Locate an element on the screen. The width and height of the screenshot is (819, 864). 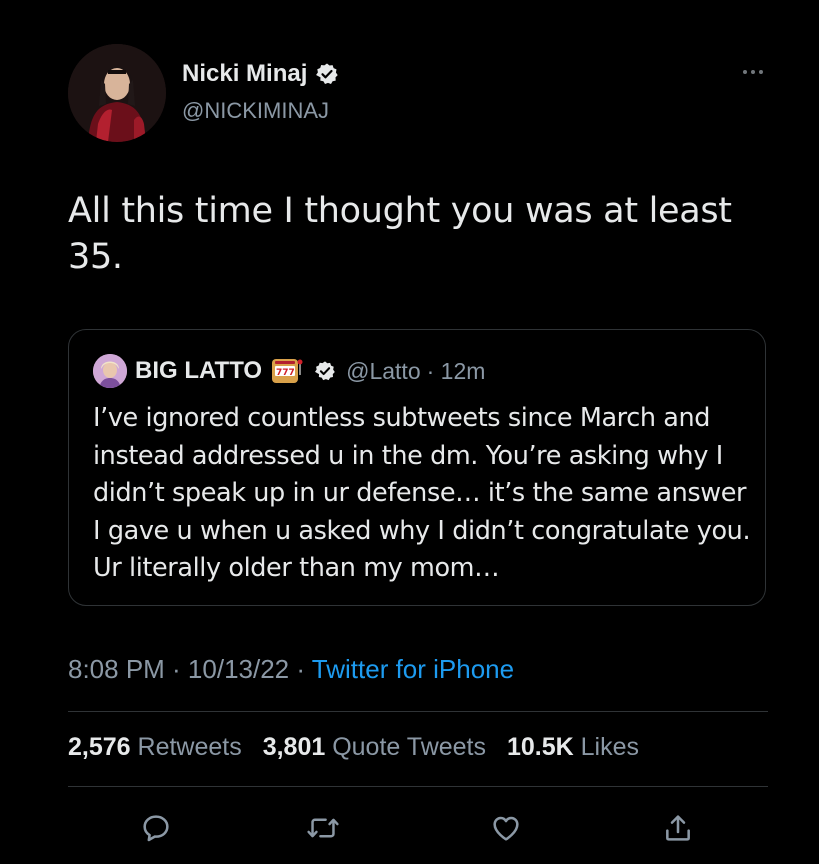
quoted-author-handle: @Latto is located at coordinates (383, 370).